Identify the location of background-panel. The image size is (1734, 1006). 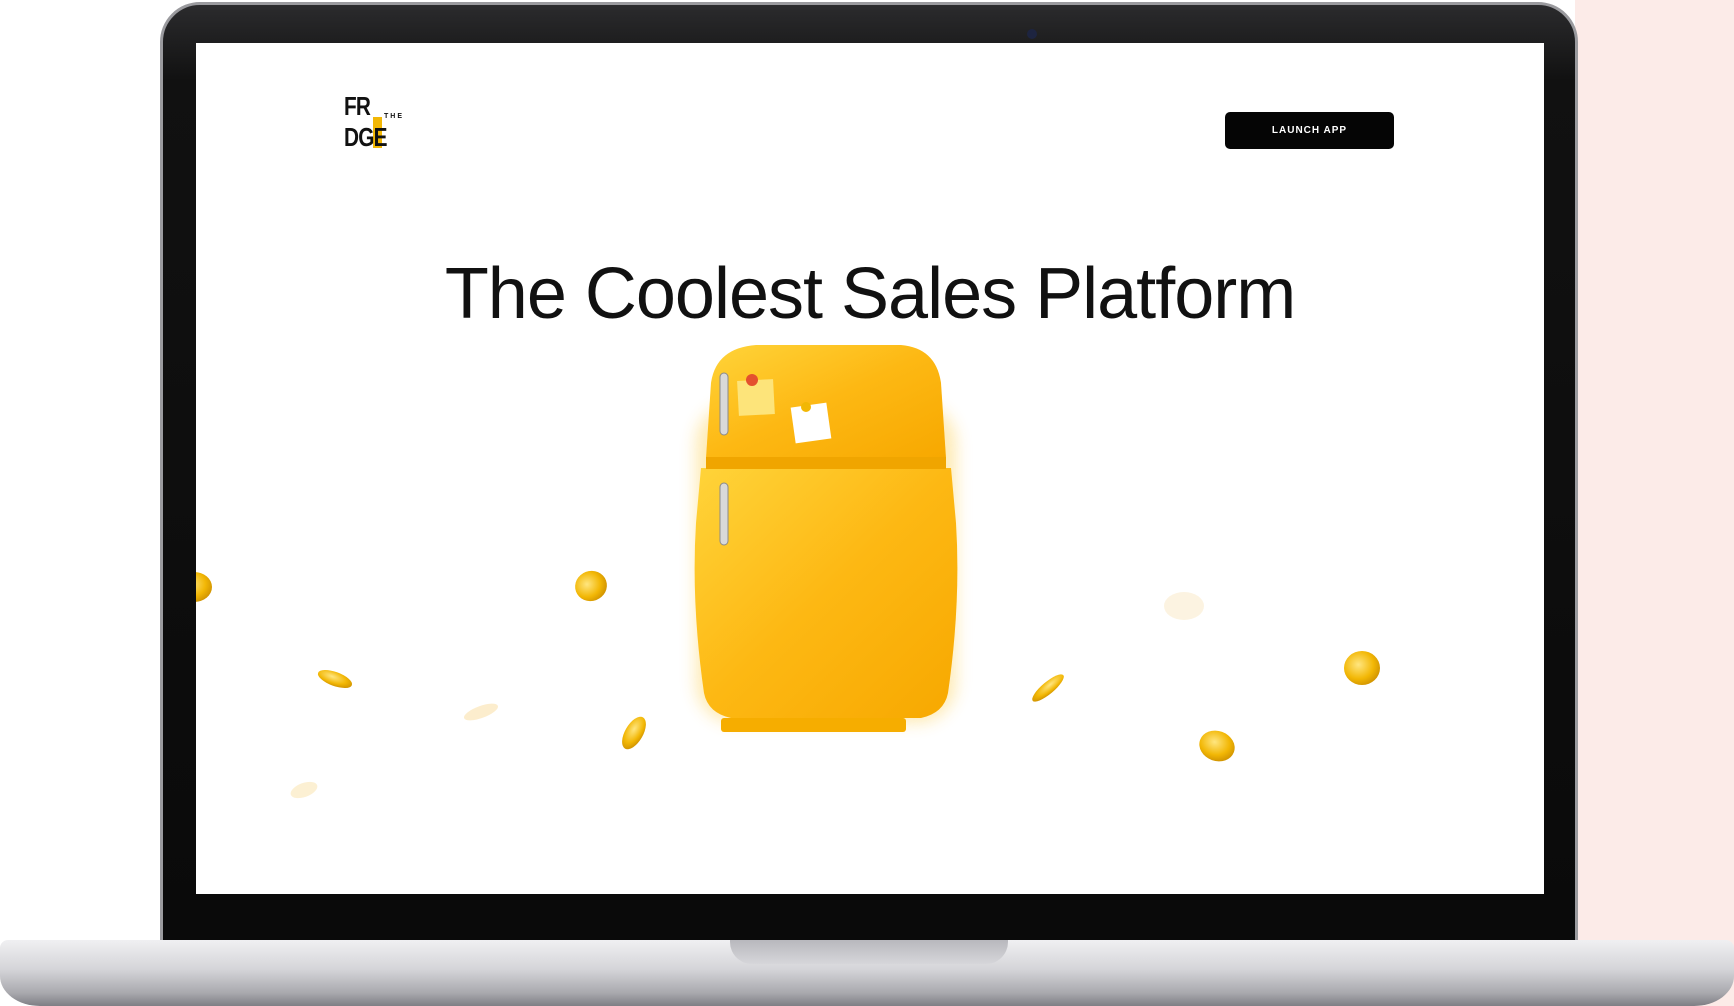
(1654, 503).